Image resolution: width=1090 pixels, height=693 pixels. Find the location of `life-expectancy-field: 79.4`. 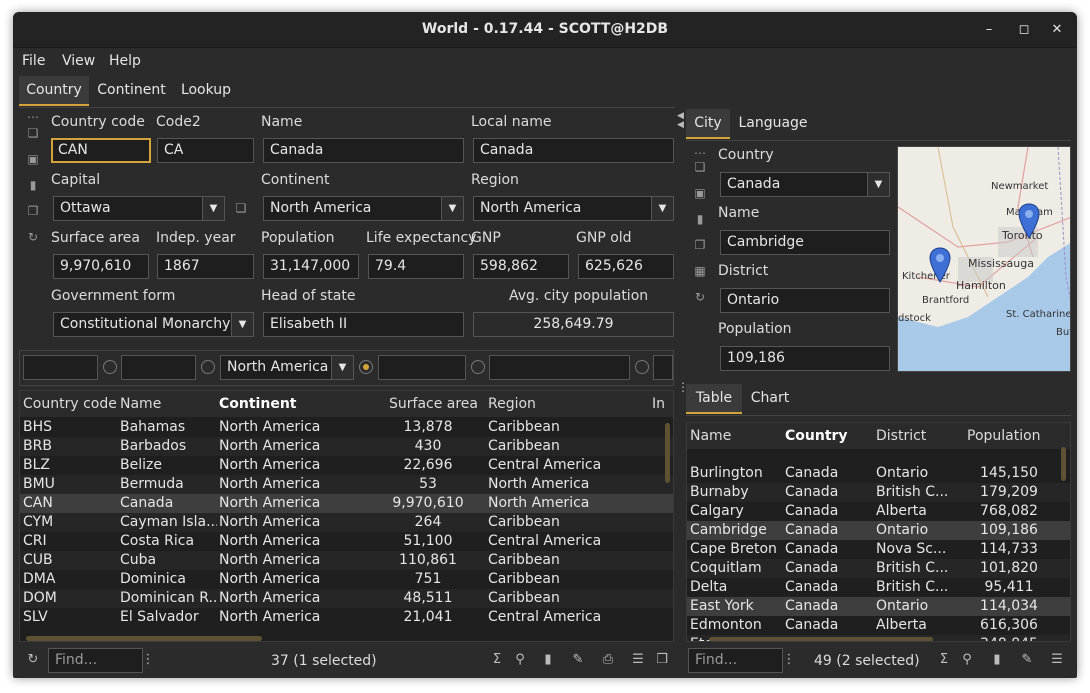

life-expectancy-field: 79.4 is located at coordinates (416, 266).